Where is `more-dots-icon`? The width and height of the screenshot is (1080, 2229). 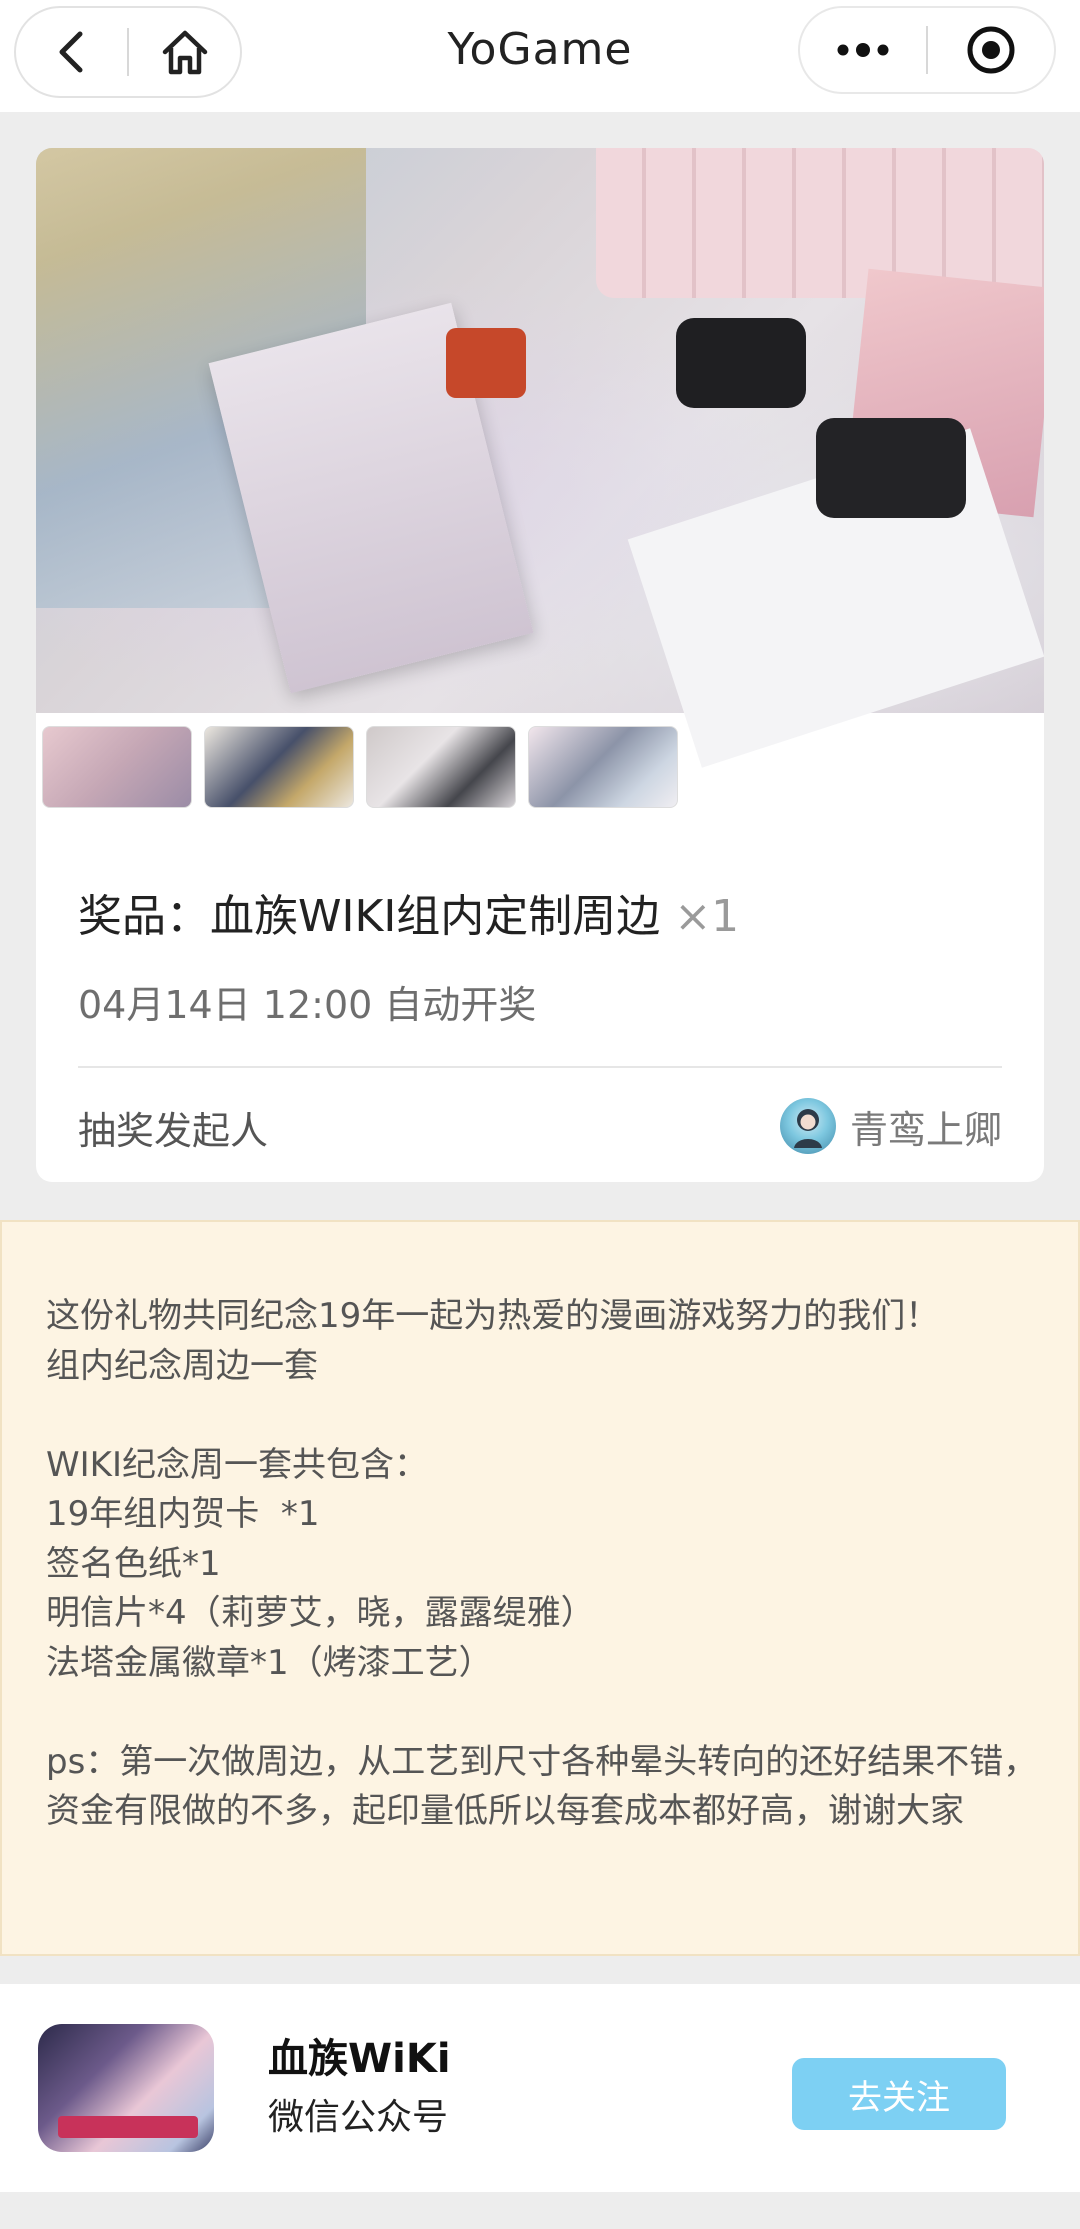 more-dots-icon is located at coordinates (863, 50).